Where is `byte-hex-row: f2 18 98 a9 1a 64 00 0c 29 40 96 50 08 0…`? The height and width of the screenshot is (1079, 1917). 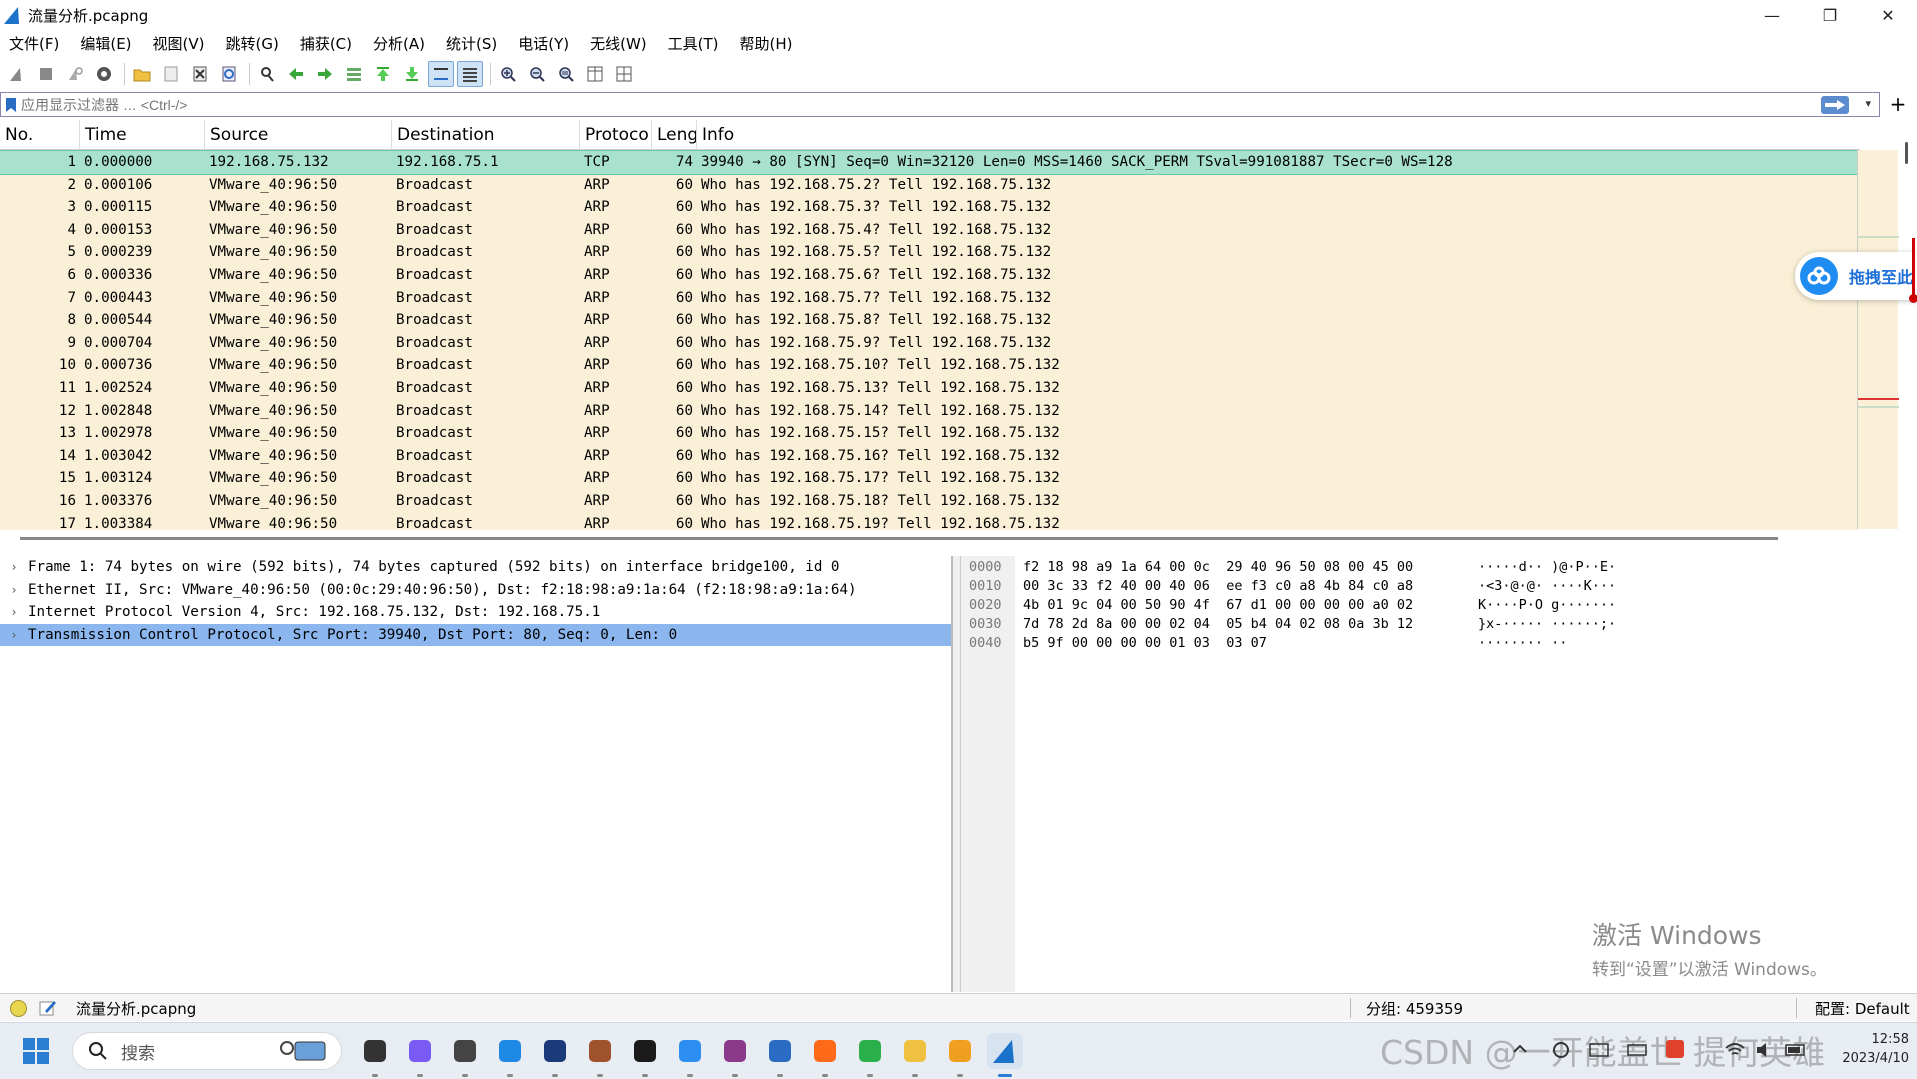
byte-hex-row: f2 18 98 a9 1a 64 00 0c 29 40 96 50 08 0… is located at coordinates (1218, 567).